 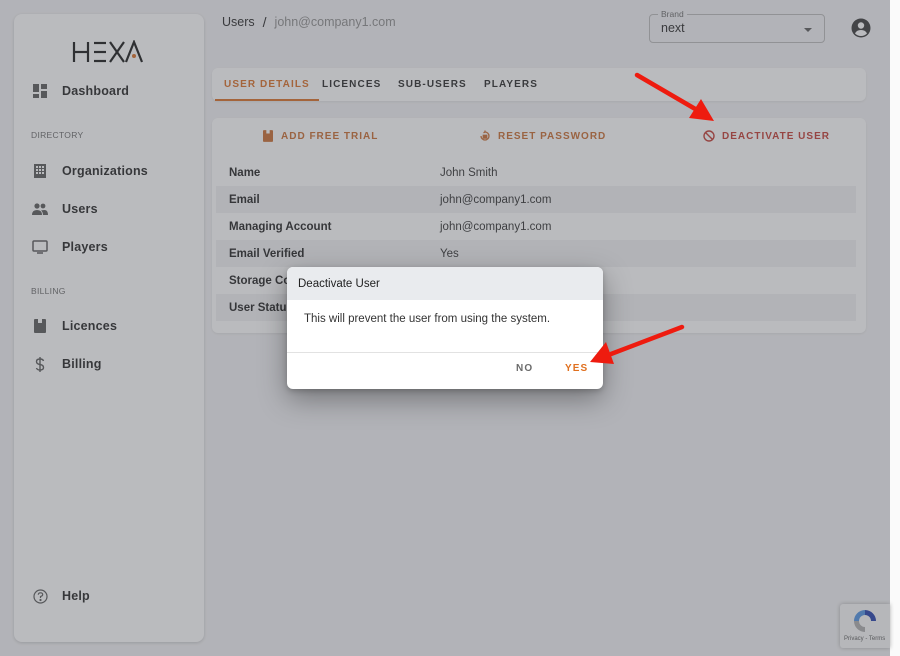 I want to click on dialog-divider, so click(x=445, y=352).